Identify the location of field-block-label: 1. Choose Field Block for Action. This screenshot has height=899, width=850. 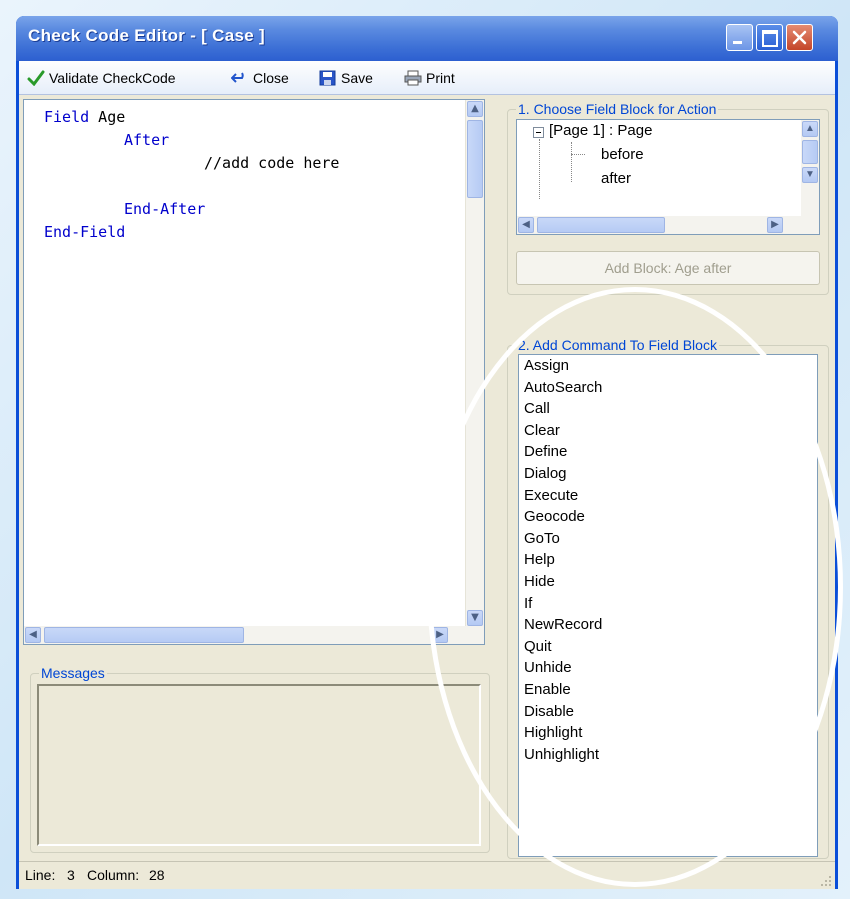
(617, 109).